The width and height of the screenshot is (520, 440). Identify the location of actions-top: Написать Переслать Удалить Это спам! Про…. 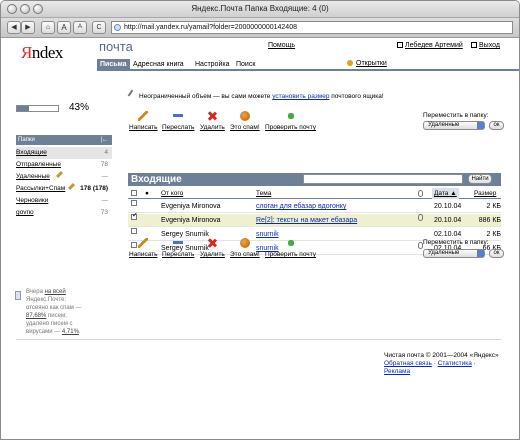
(229, 126).